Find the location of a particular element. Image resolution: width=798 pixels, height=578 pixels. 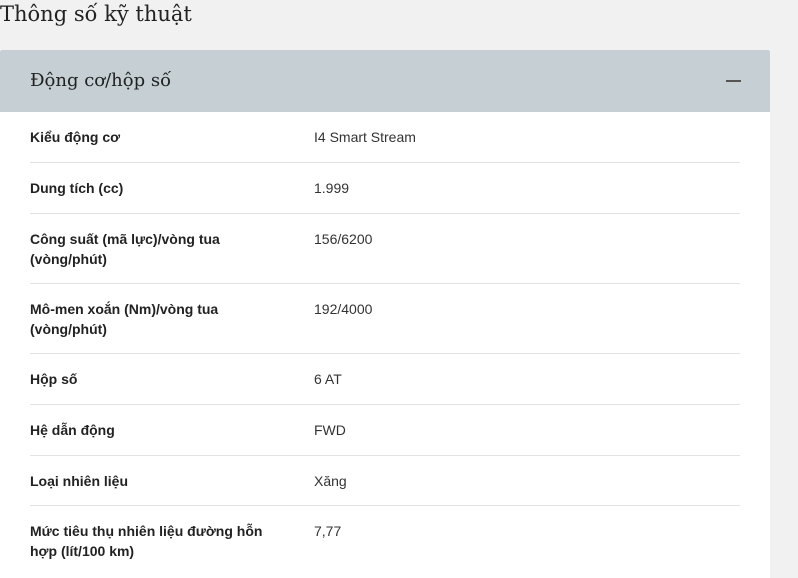

spec-value: 192/4000 is located at coordinates (343, 309).